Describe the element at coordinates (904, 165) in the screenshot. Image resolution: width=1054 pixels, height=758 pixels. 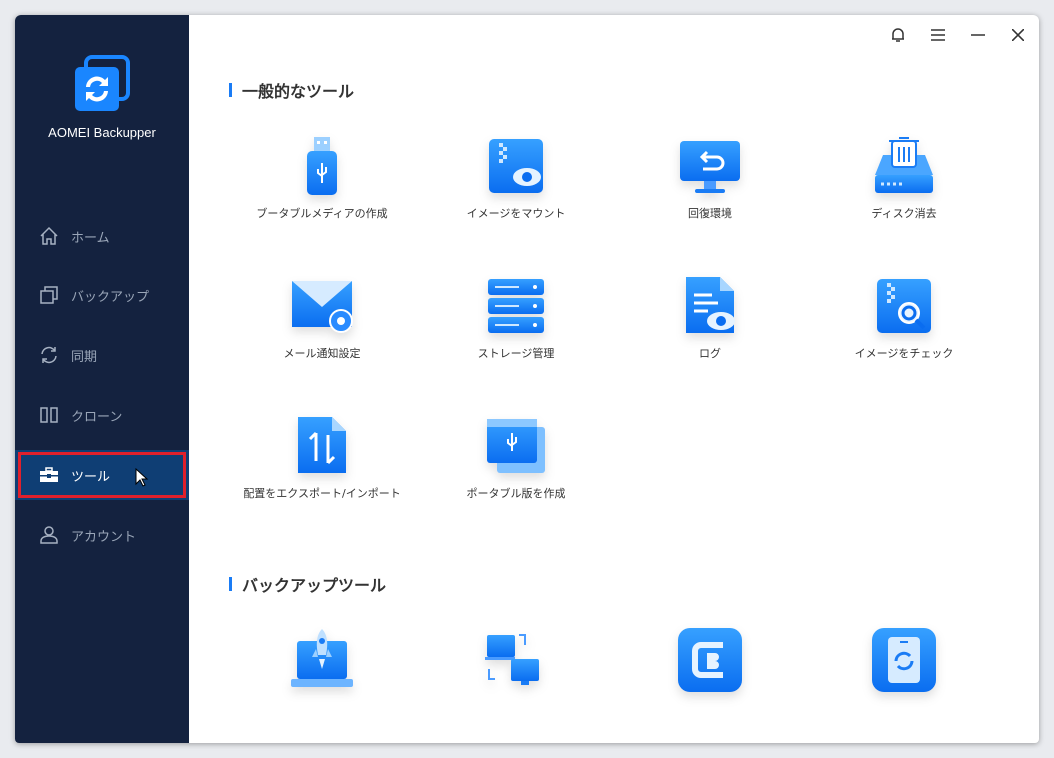
I see `disk-wipe-icon` at that location.